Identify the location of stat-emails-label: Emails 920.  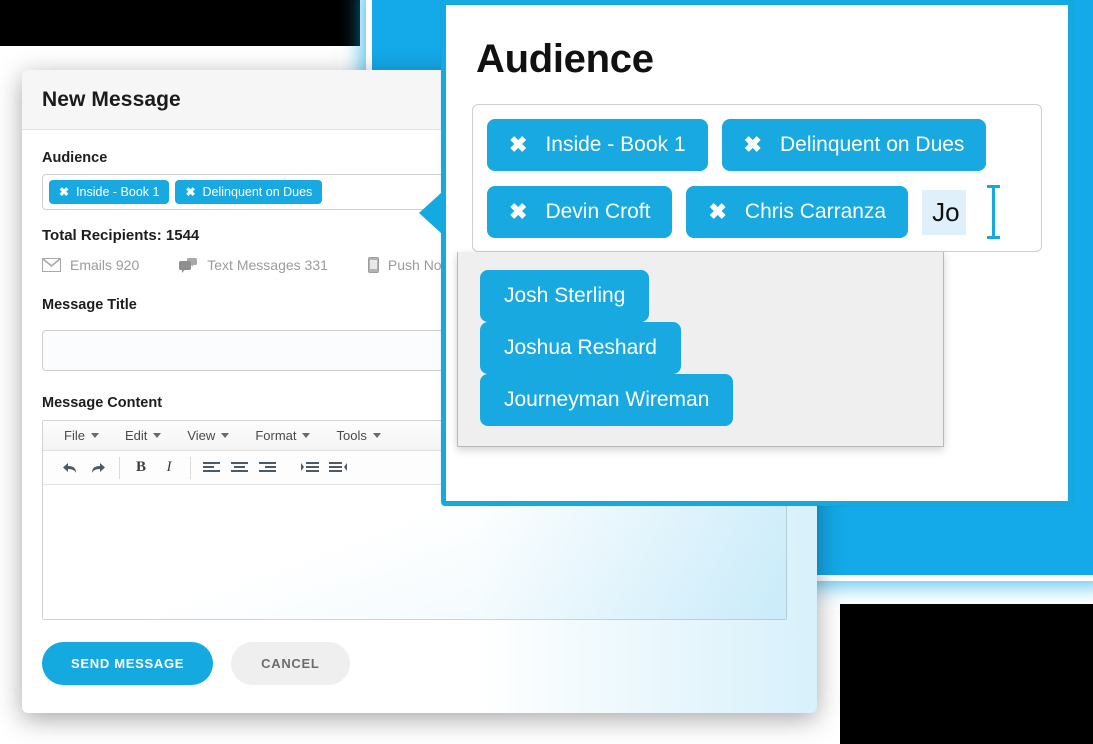
(105, 265).